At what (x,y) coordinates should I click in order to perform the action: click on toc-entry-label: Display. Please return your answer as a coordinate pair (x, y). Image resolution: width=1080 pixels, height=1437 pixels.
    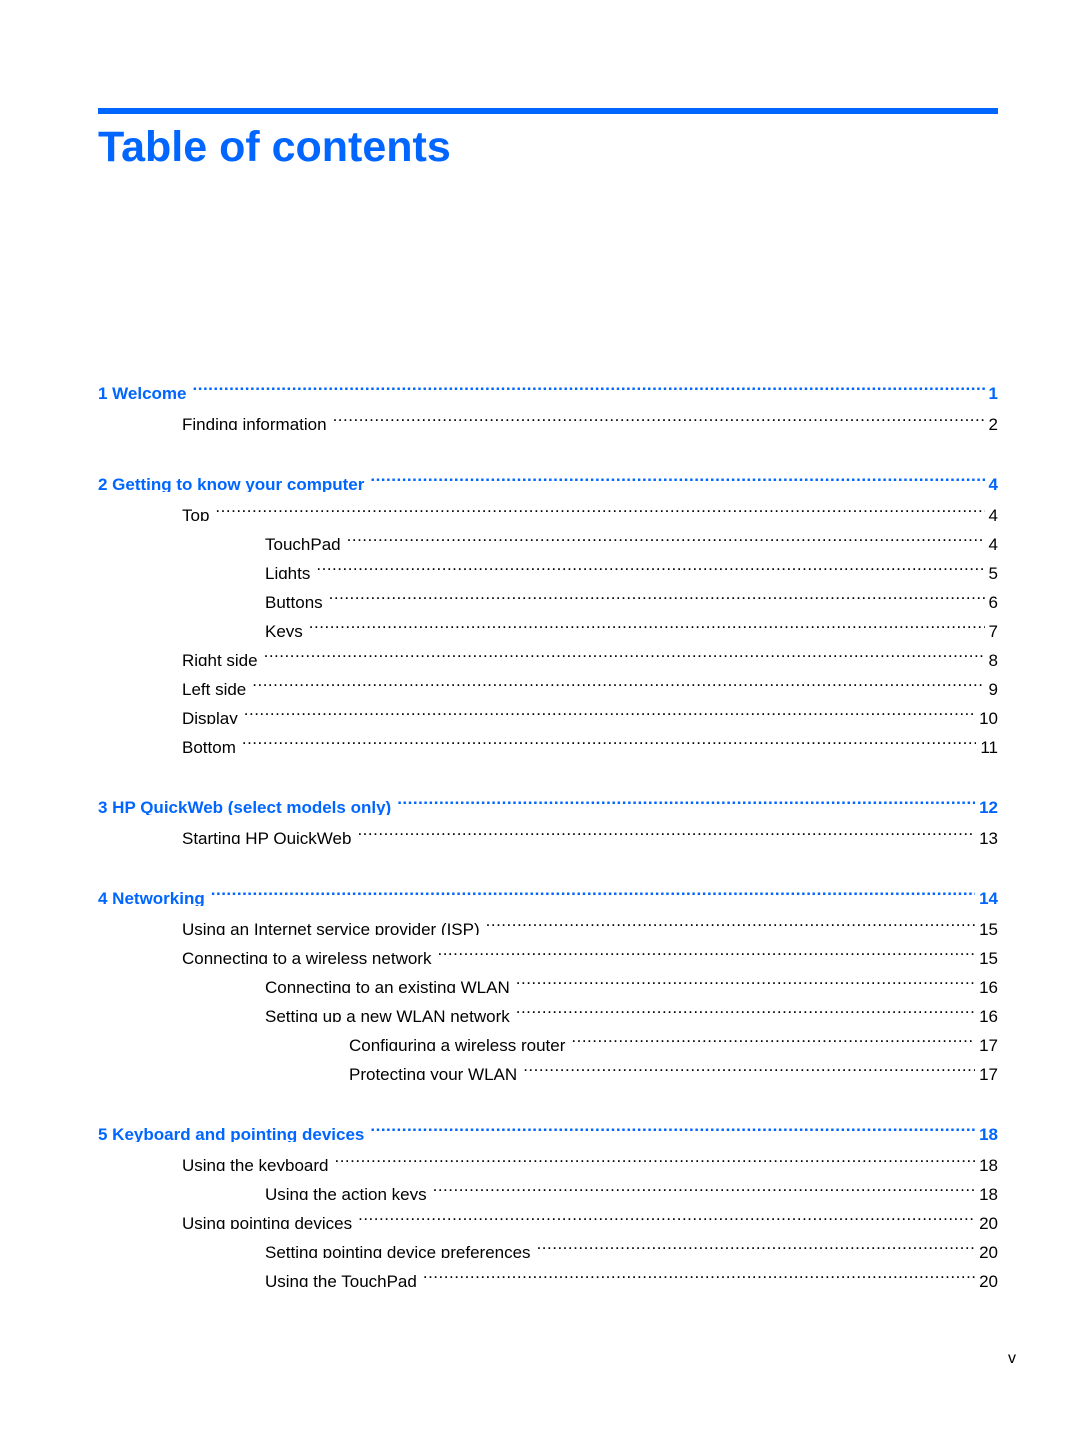
    Looking at the image, I should click on (213, 714).